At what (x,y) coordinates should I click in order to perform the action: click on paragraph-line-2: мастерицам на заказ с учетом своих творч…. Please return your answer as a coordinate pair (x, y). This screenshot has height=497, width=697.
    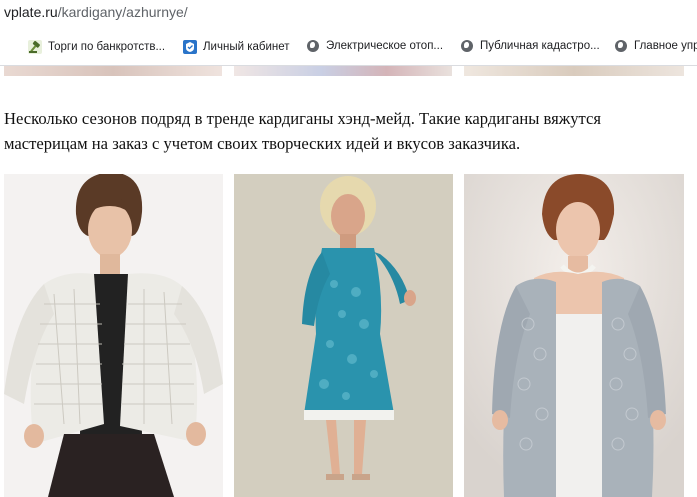
    Looking at the image, I should click on (262, 143).